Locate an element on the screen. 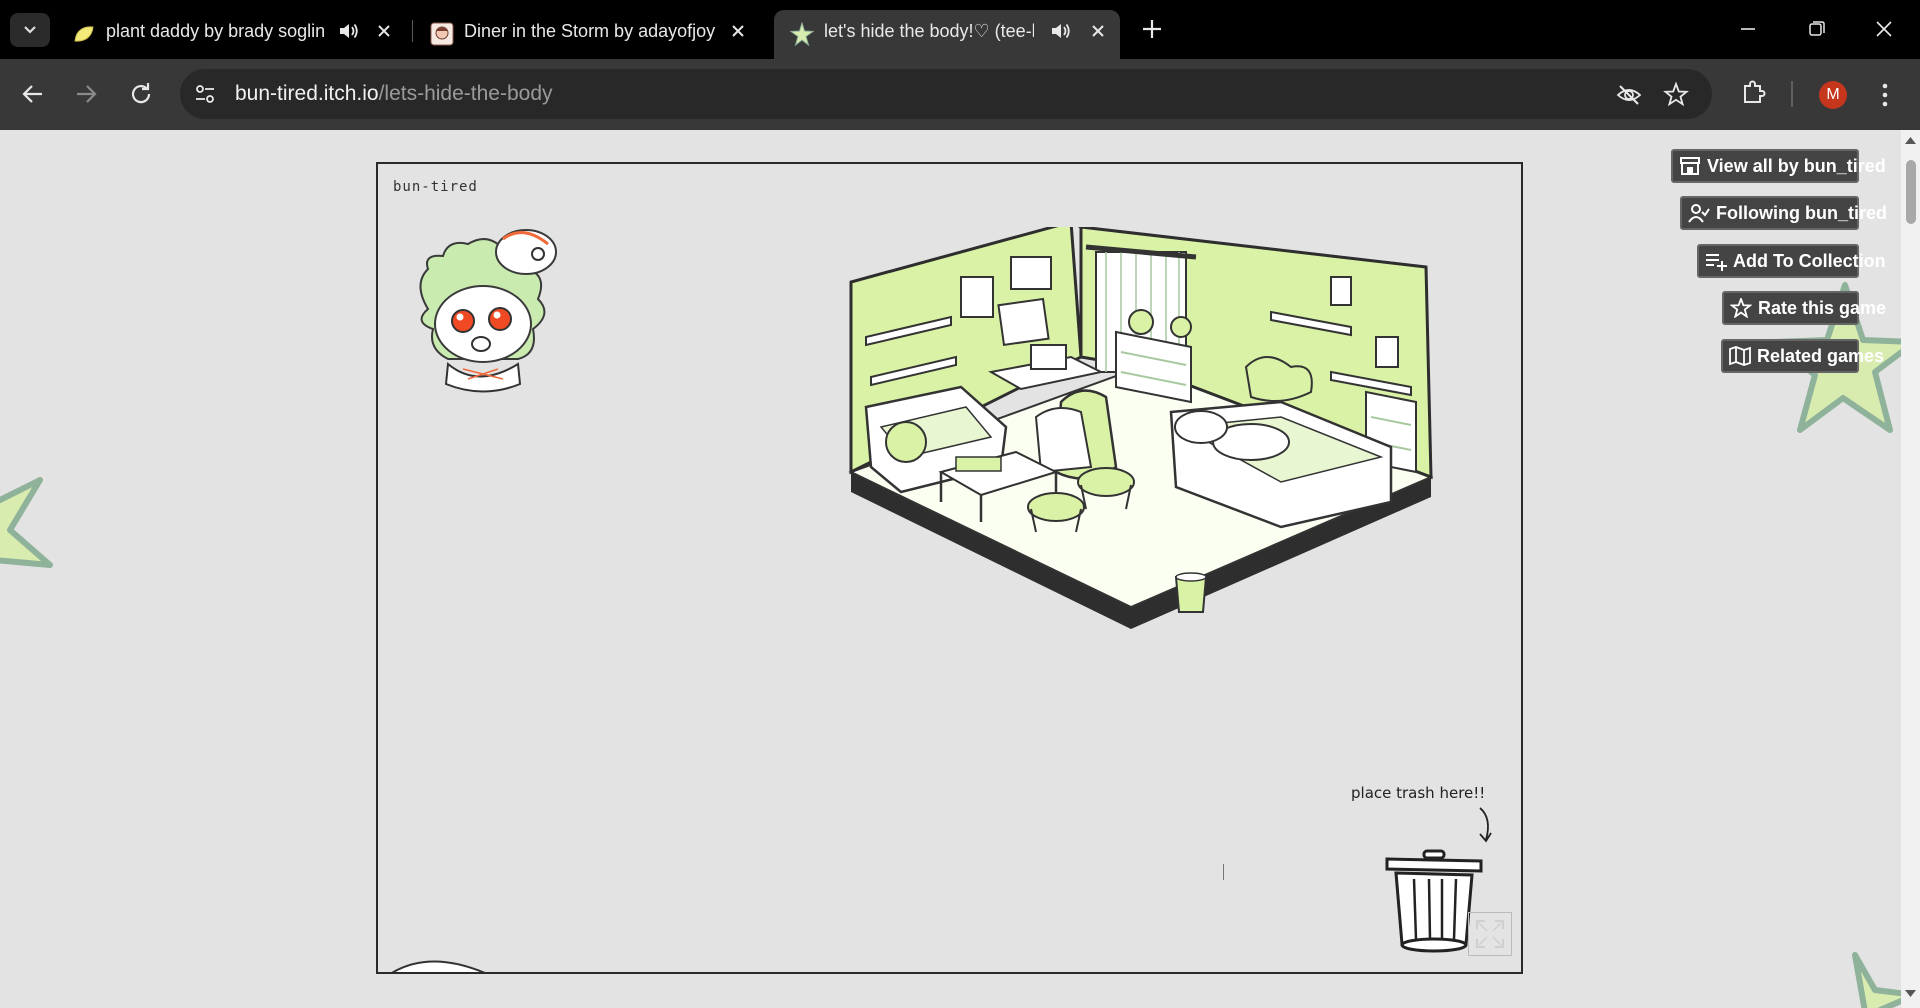 The height and width of the screenshot is (1008, 1920). browser-toolbar: bun-tired.itch.io/lets-hide-the-body M is located at coordinates (960, 94).